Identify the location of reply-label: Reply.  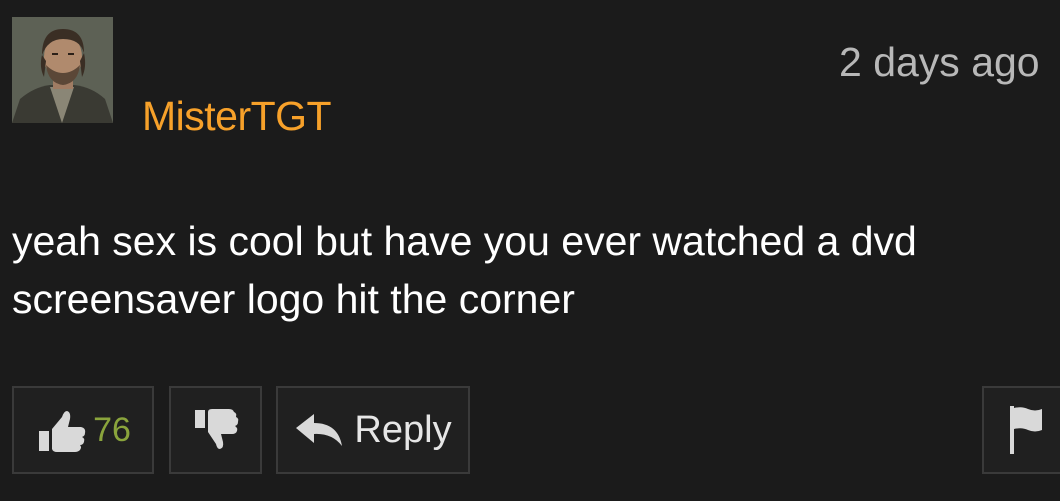
(403, 429).